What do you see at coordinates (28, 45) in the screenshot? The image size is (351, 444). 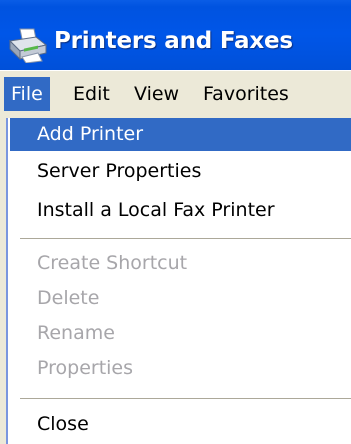 I see `printer-fax-icon` at bounding box center [28, 45].